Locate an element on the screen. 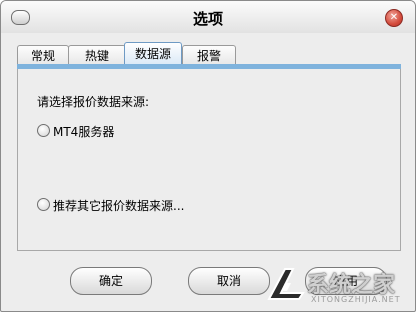  tab-hotkeys: 热键 is located at coordinates (97, 55).